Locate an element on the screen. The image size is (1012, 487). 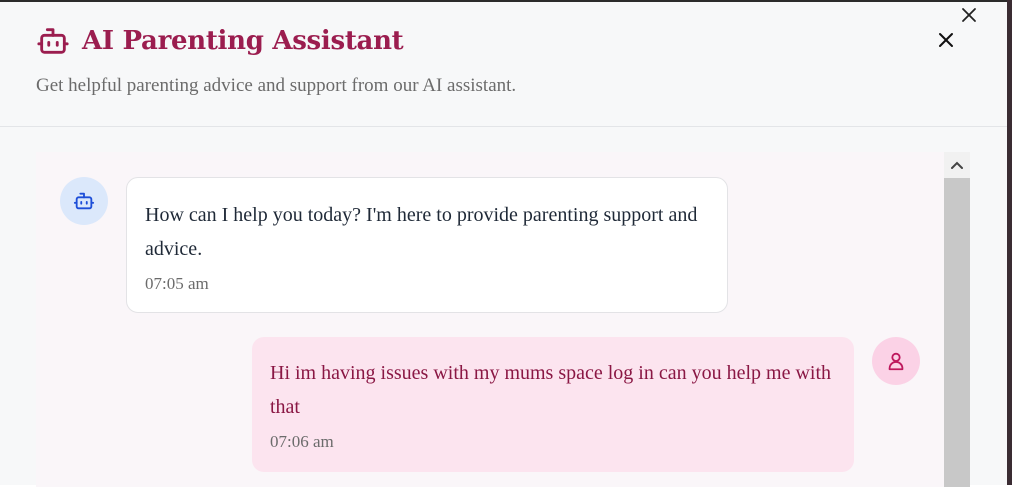
chevron-up-icon is located at coordinates (957, 165).